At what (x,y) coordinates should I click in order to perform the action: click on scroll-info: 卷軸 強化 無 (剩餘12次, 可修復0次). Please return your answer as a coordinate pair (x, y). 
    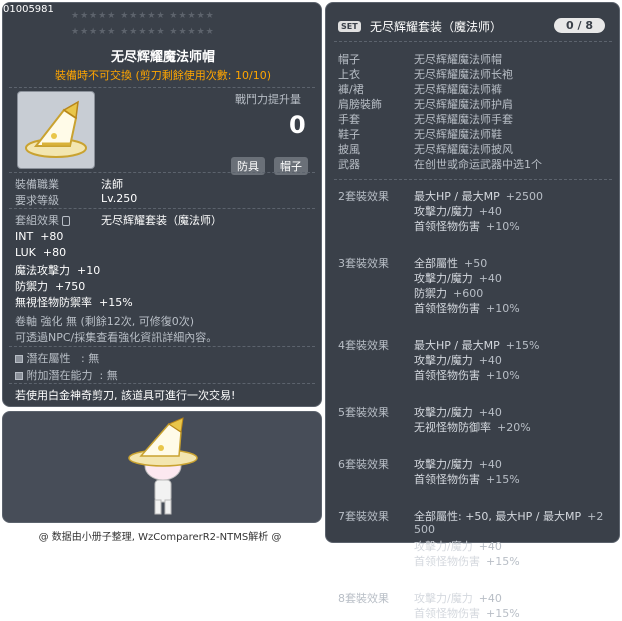
    Looking at the image, I should click on (105, 321).